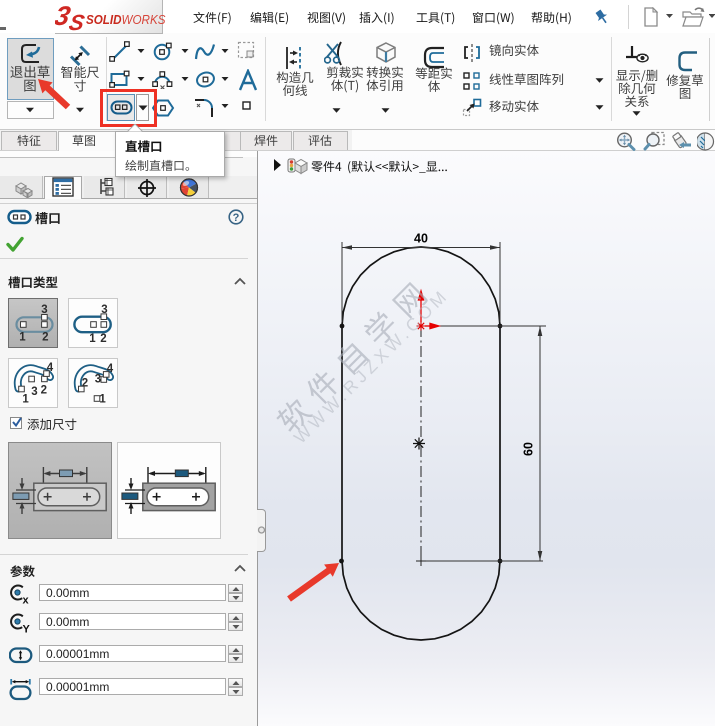 This screenshot has width=715, height=726. What do you see at coordinates (26, 601) in the screenshot?
I see `svg-text: x` at bounding box center [26, 601].